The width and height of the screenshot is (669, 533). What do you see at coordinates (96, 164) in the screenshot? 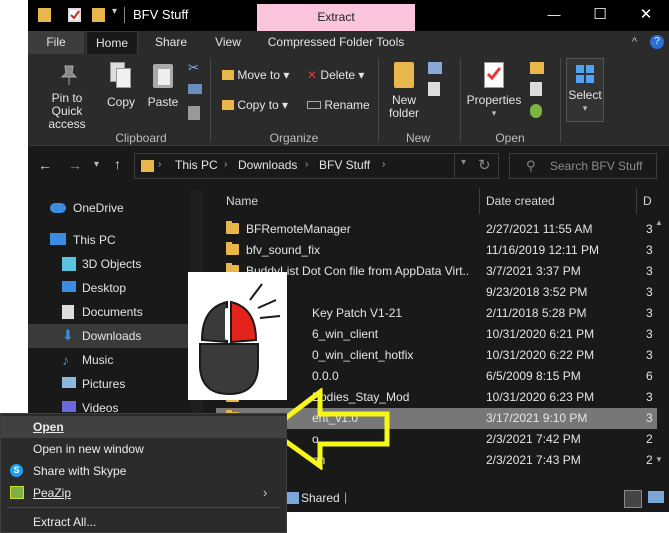
I see `recent-locations-icon: ▾` at bounding box center [96, 164].